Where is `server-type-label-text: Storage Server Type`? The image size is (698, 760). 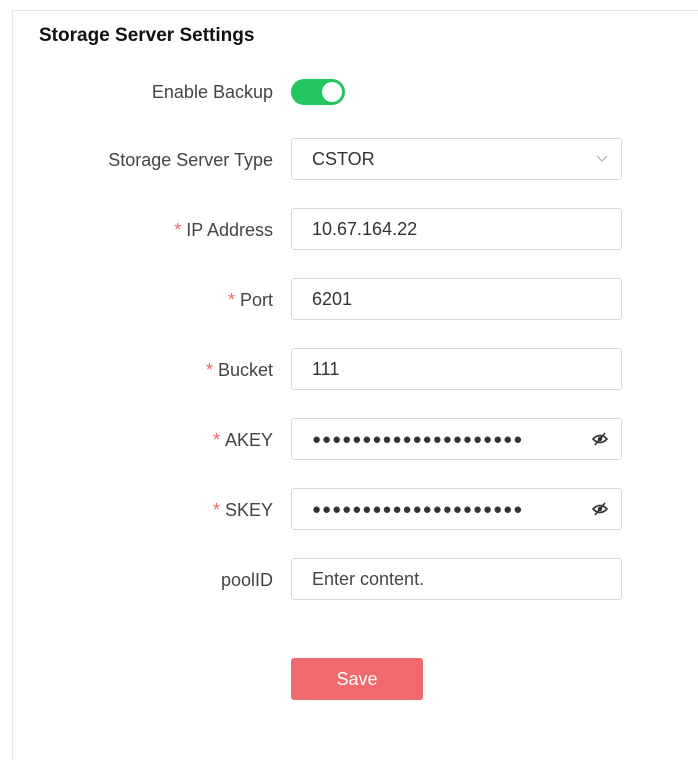 server-type-label-text: Storage Server Type is located at coordinates (190, 159).